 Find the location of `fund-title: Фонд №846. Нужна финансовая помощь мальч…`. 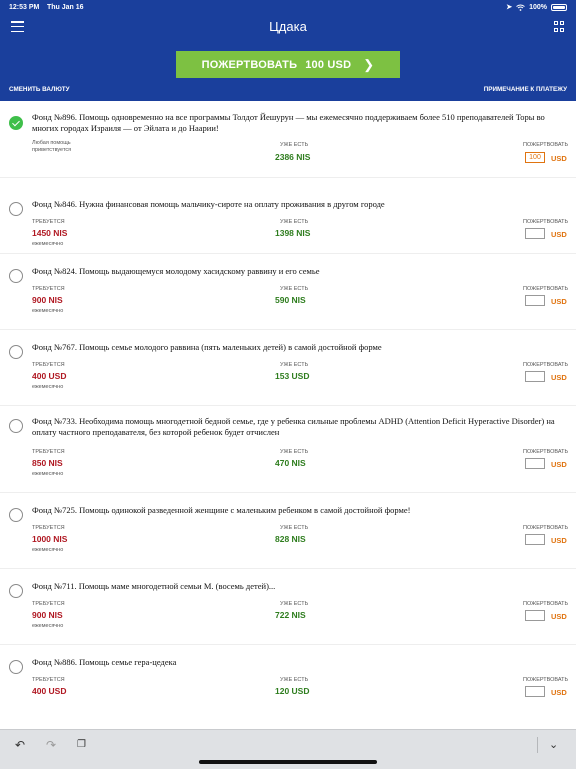

fund-title: Фонд №846. Нужна финансовая помощь мальч… is located at coordinates (208, 204).